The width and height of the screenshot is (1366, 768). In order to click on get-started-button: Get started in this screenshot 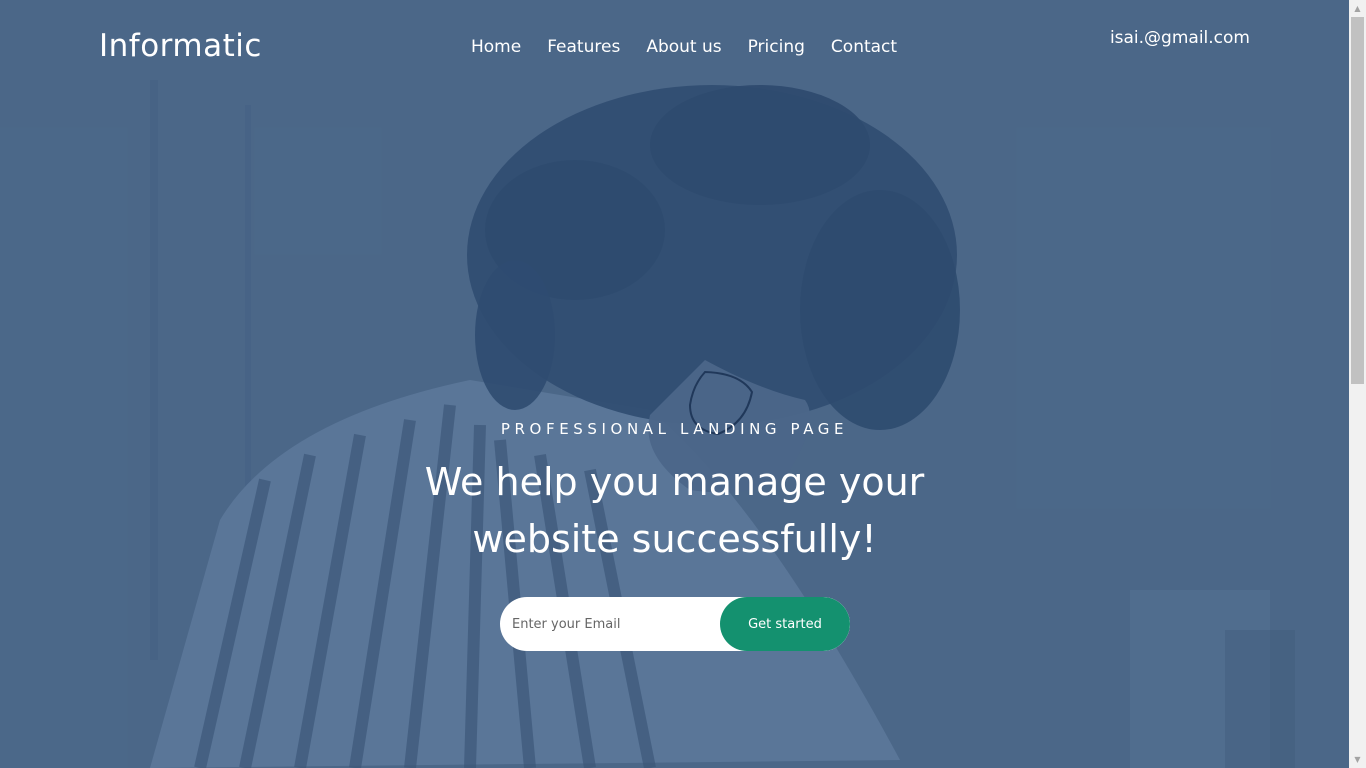, I will do `click(785, 624)`.